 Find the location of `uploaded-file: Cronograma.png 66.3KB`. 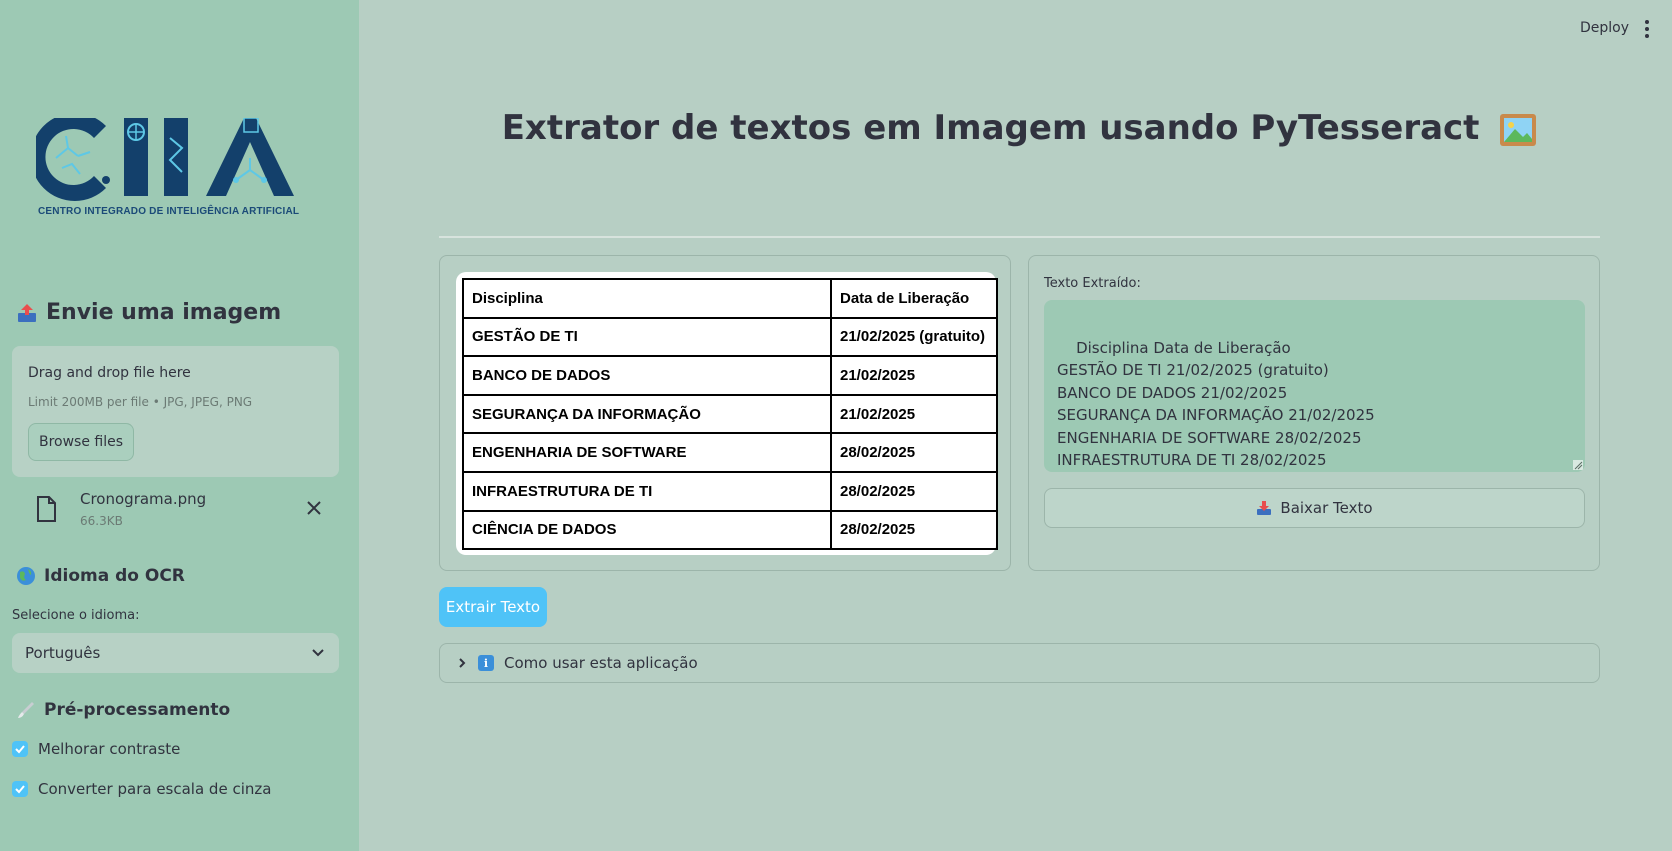

uploaded-file: Cronograma.png 66.3KB is located at coordinates (175, 511).